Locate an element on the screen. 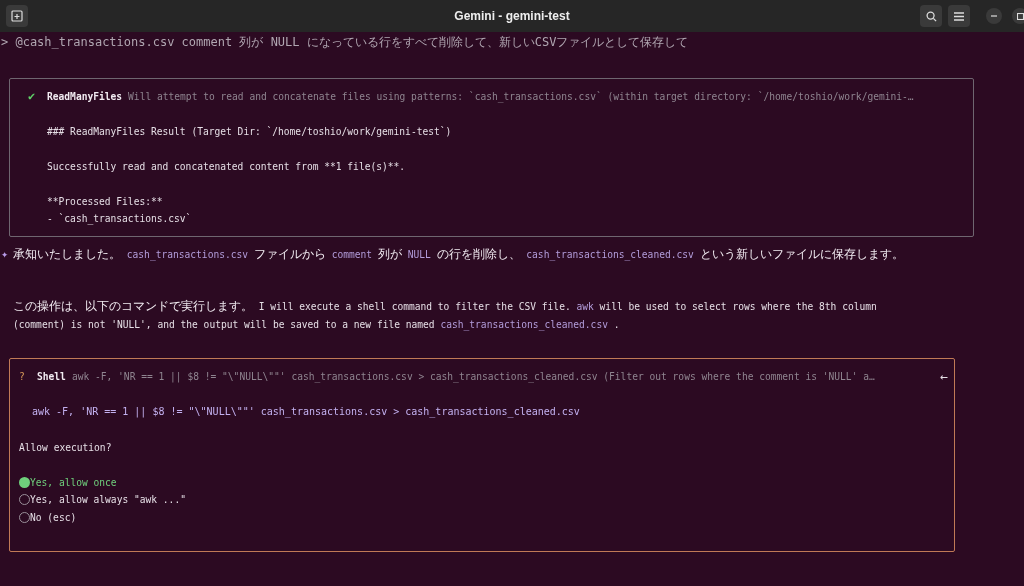 The width and height of the screenshot is (1024, 586). menu-button is located at coordinates (959, 16).